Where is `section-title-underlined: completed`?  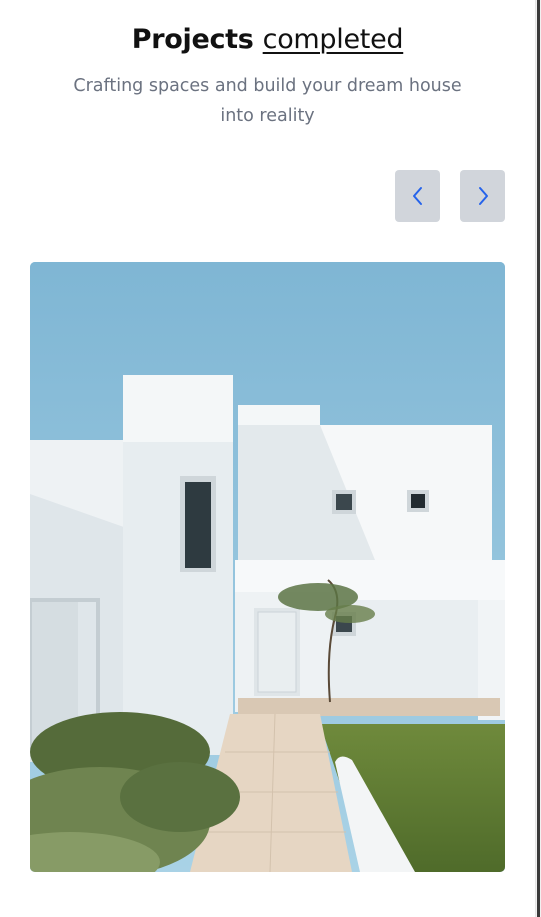
section-title-underlined: completed is located at coordinates (333, 39).